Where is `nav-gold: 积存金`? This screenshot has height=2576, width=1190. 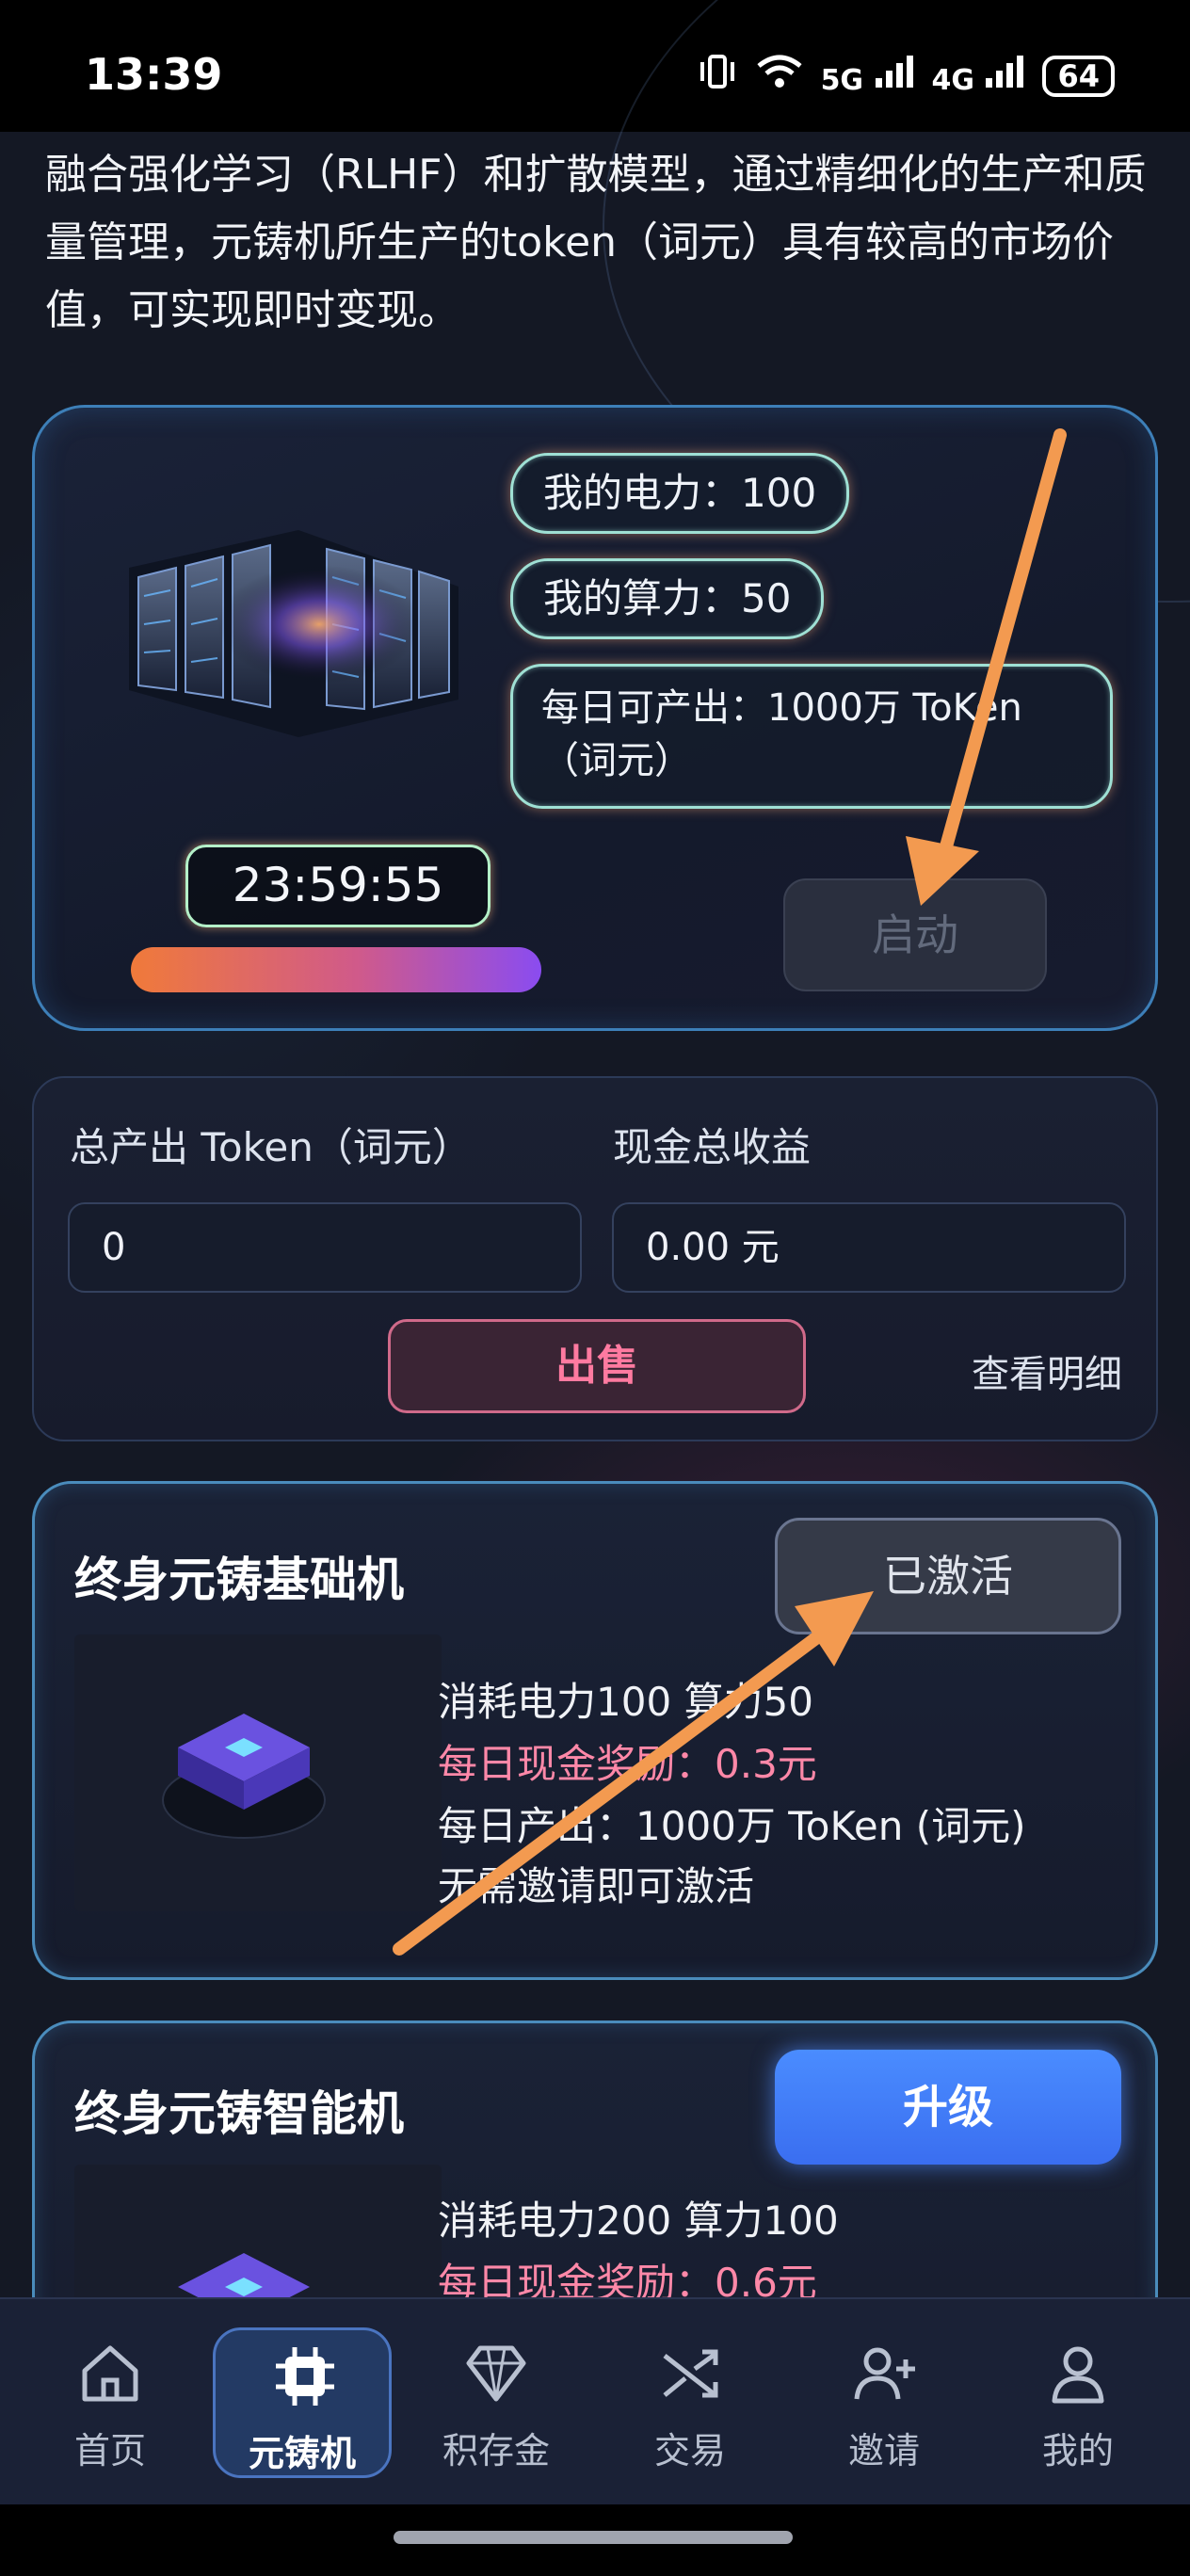
nav-gold: 积存金 is located at coordinates (496, 2402).